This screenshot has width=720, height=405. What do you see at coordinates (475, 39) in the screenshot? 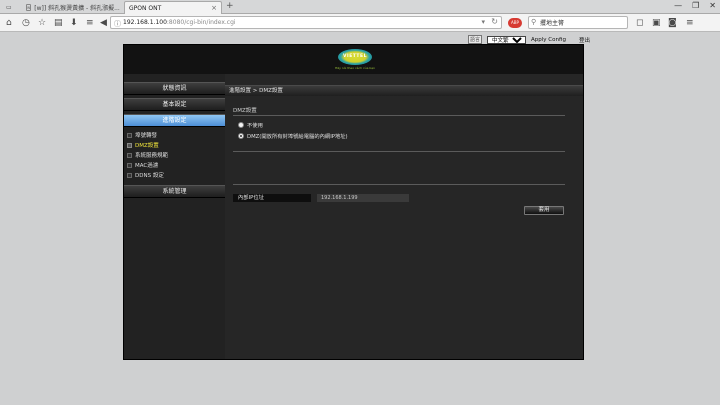
I see `language-icon: 語言` at bounding box center [475, 39].